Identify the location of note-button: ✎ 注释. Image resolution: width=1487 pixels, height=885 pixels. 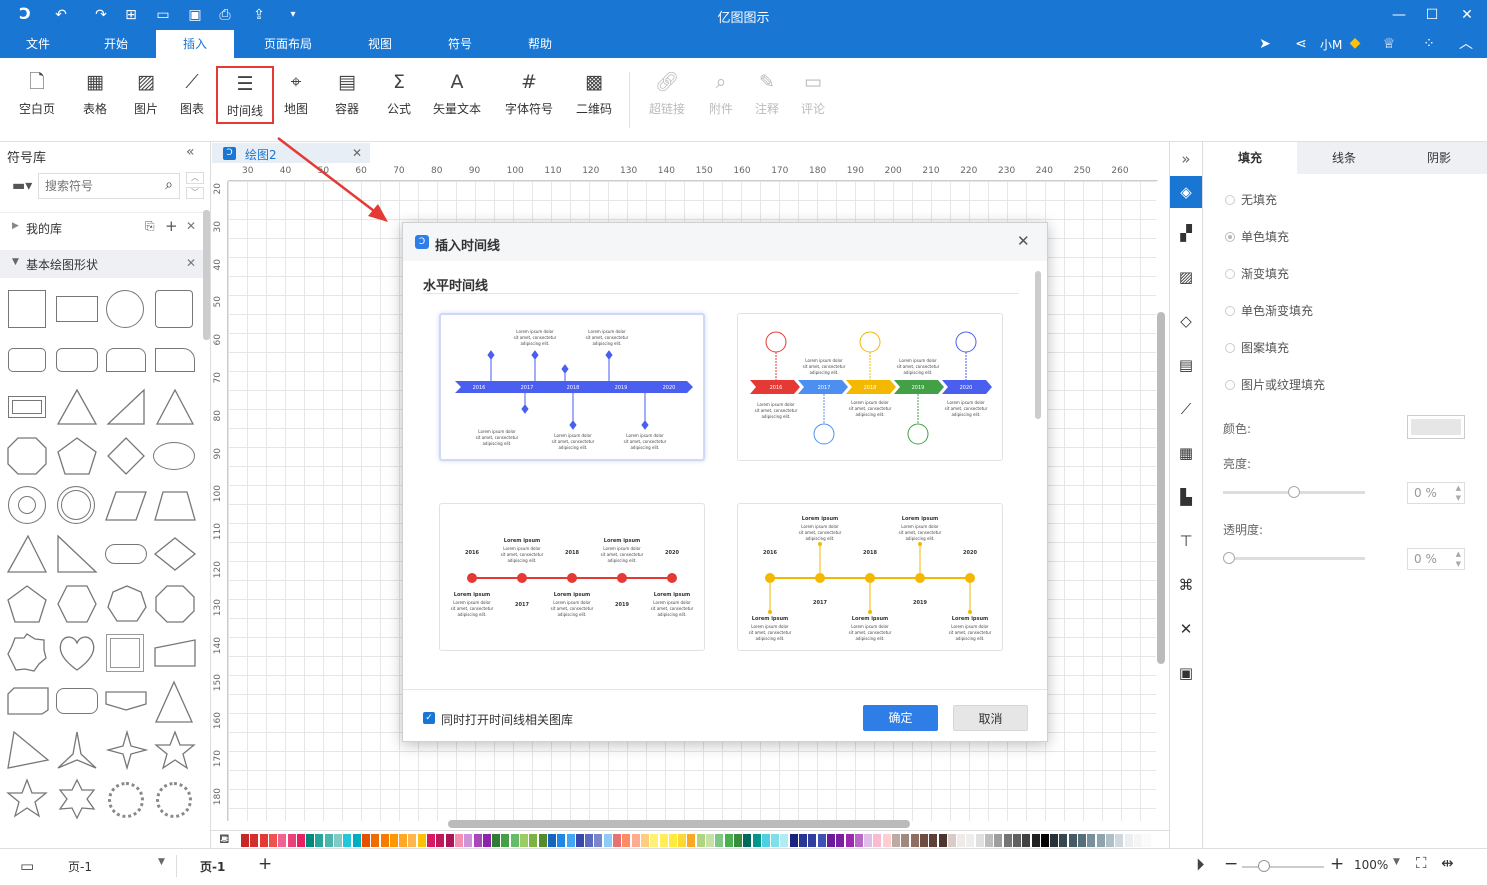
(767, 102).